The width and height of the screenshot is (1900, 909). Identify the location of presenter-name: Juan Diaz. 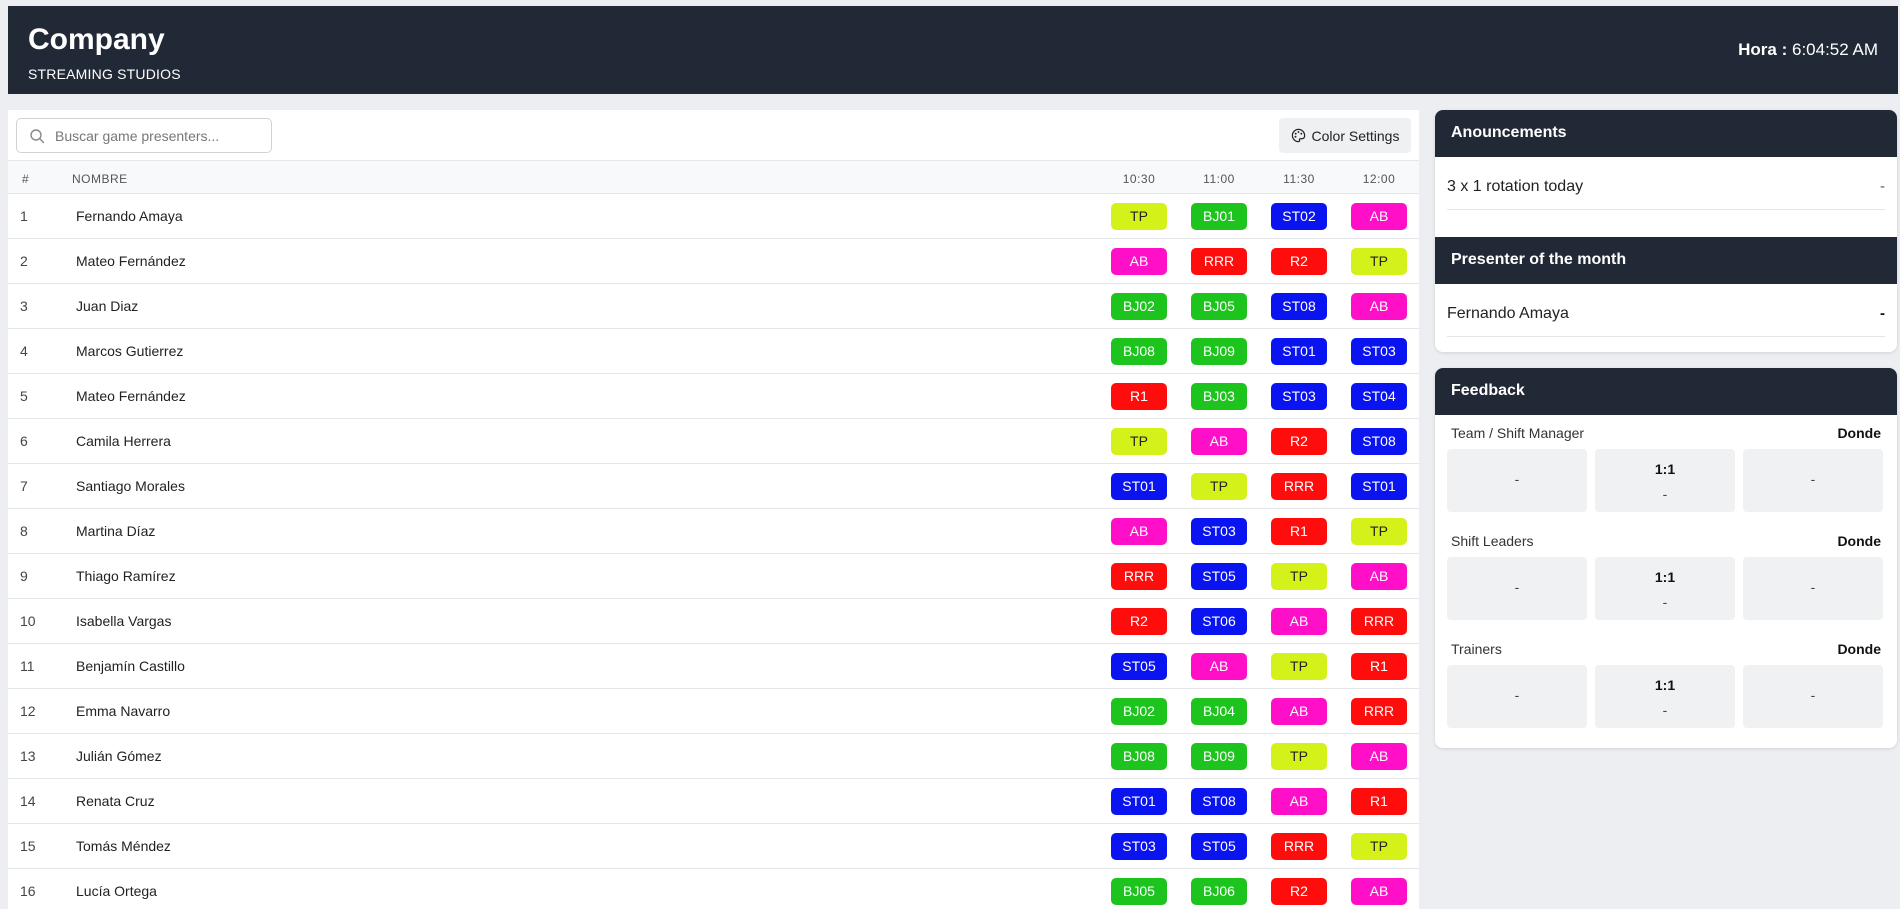
(107, 306).